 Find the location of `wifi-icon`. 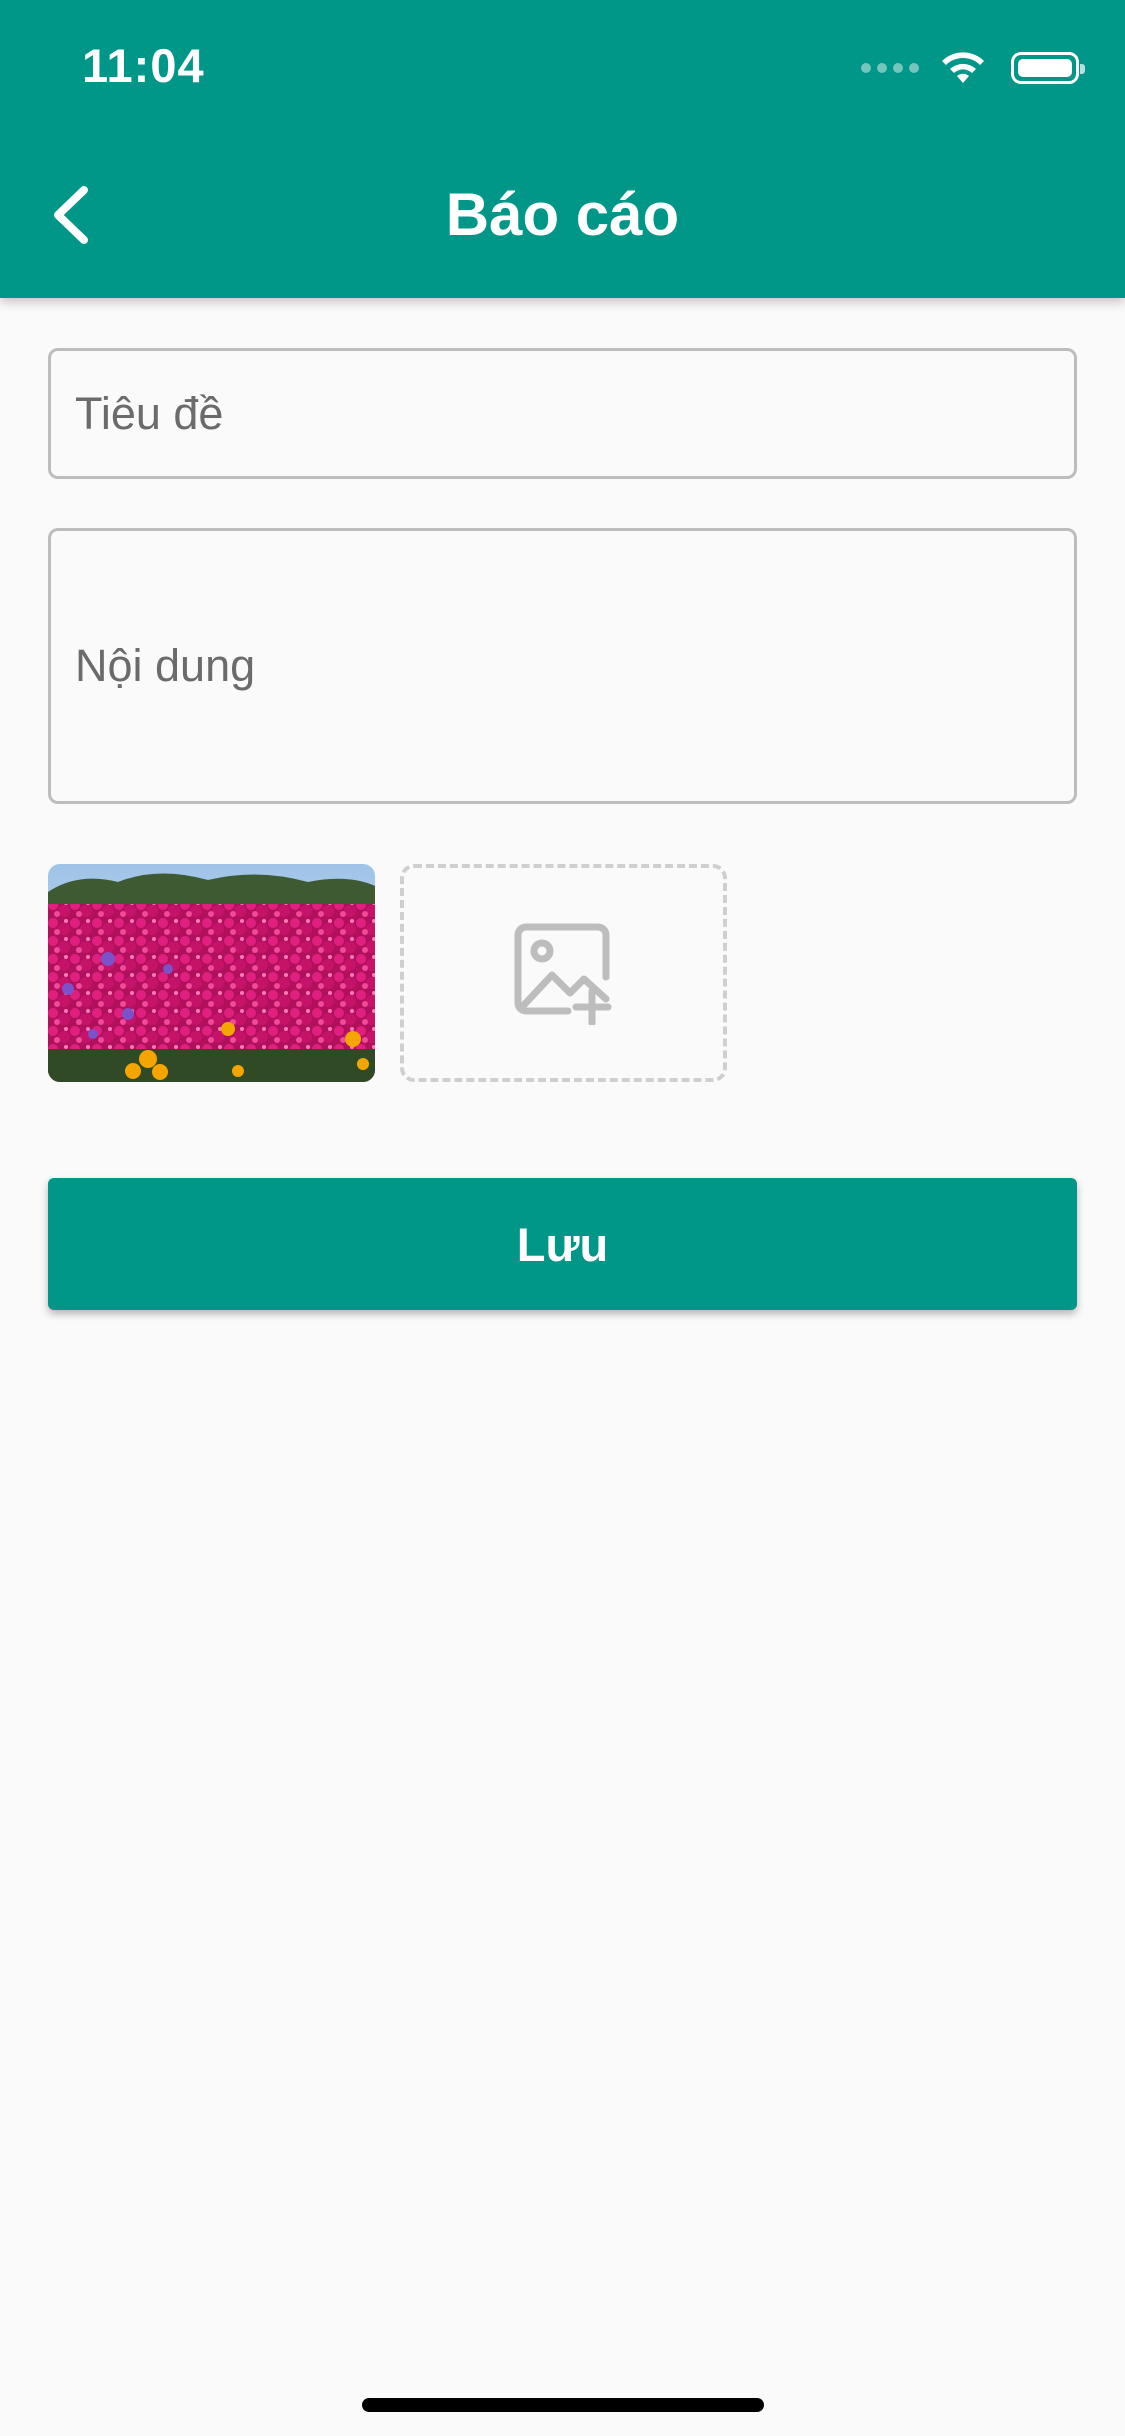

wifi-icon is located at coordinates (963, 67).